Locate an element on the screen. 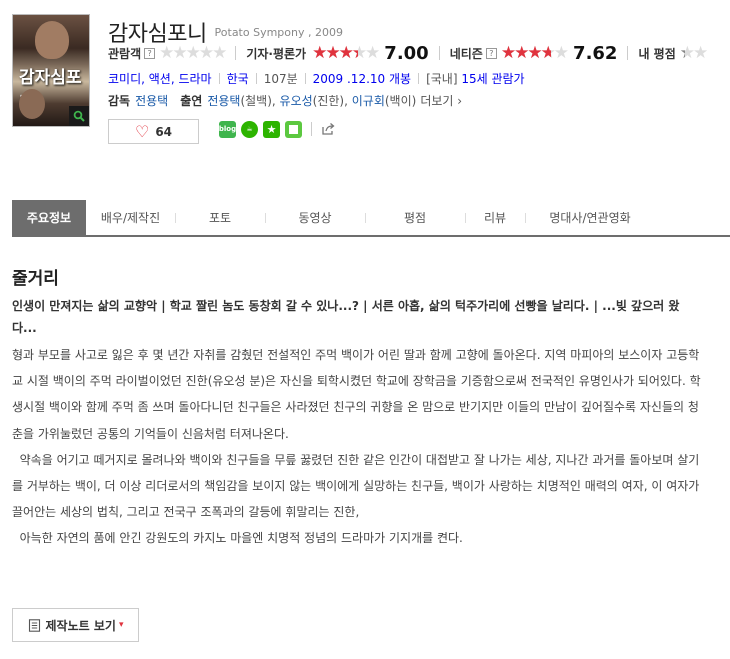  tab-review: 리뷰 is located at coordinates (495, 217).